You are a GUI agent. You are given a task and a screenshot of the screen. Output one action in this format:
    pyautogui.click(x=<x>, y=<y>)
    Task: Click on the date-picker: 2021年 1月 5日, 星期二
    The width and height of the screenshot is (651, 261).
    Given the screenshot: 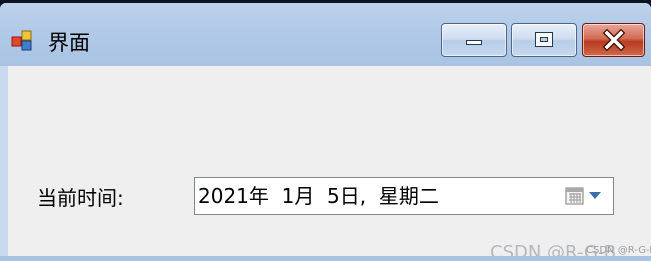 What is the action you would take?
    pyautogui.click(x=404, y=196)
    